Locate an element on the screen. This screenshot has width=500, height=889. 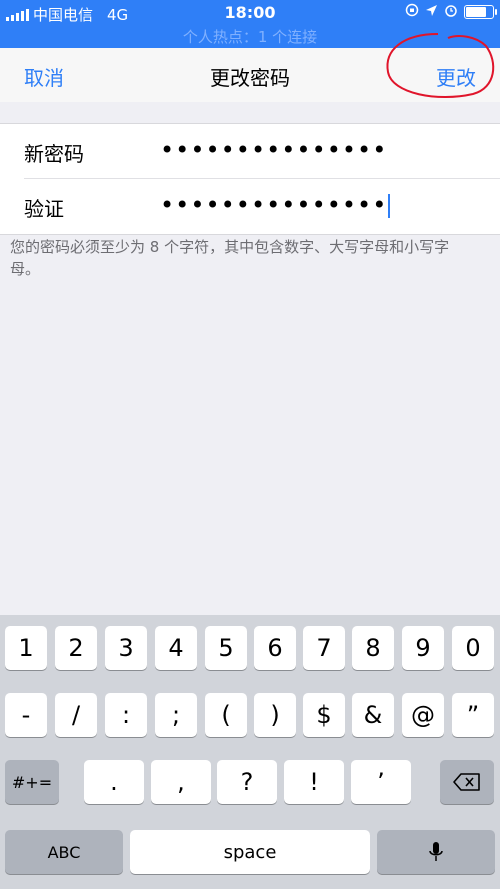
key-apostrophe: ’ is located at coordinates (381, 782).